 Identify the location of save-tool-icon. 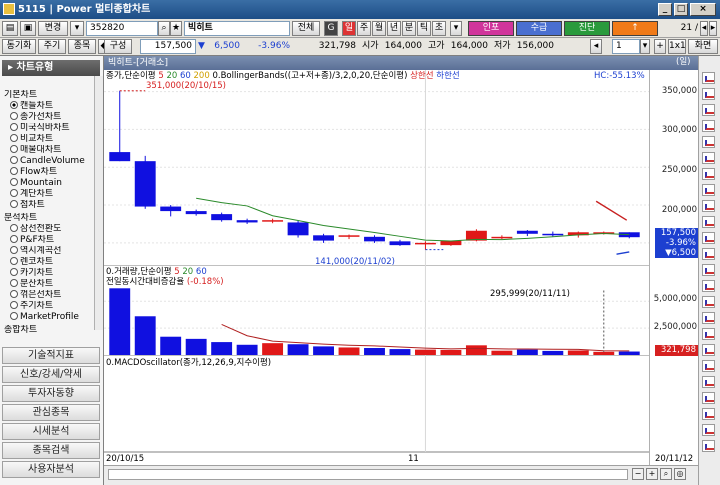
(708, 366).